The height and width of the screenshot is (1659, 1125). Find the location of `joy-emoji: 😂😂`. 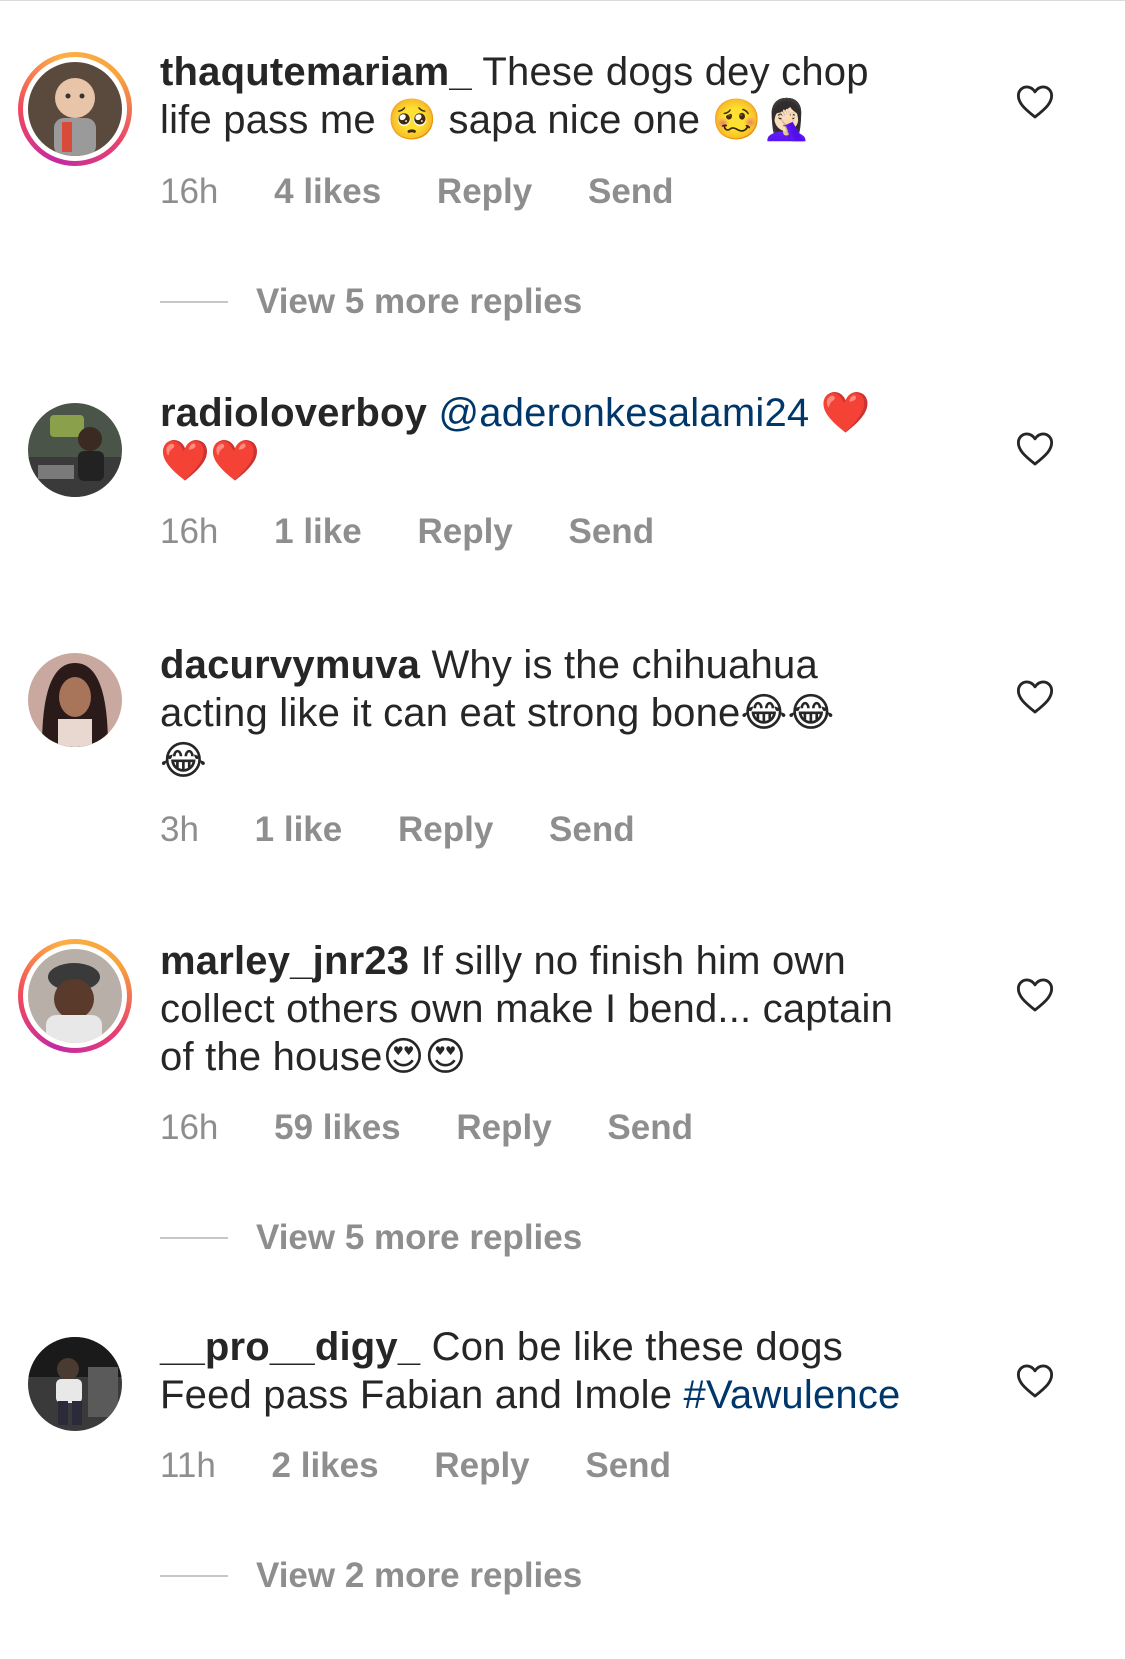

joy-emoji: 😂😂 is located at coordinates (787, 713).